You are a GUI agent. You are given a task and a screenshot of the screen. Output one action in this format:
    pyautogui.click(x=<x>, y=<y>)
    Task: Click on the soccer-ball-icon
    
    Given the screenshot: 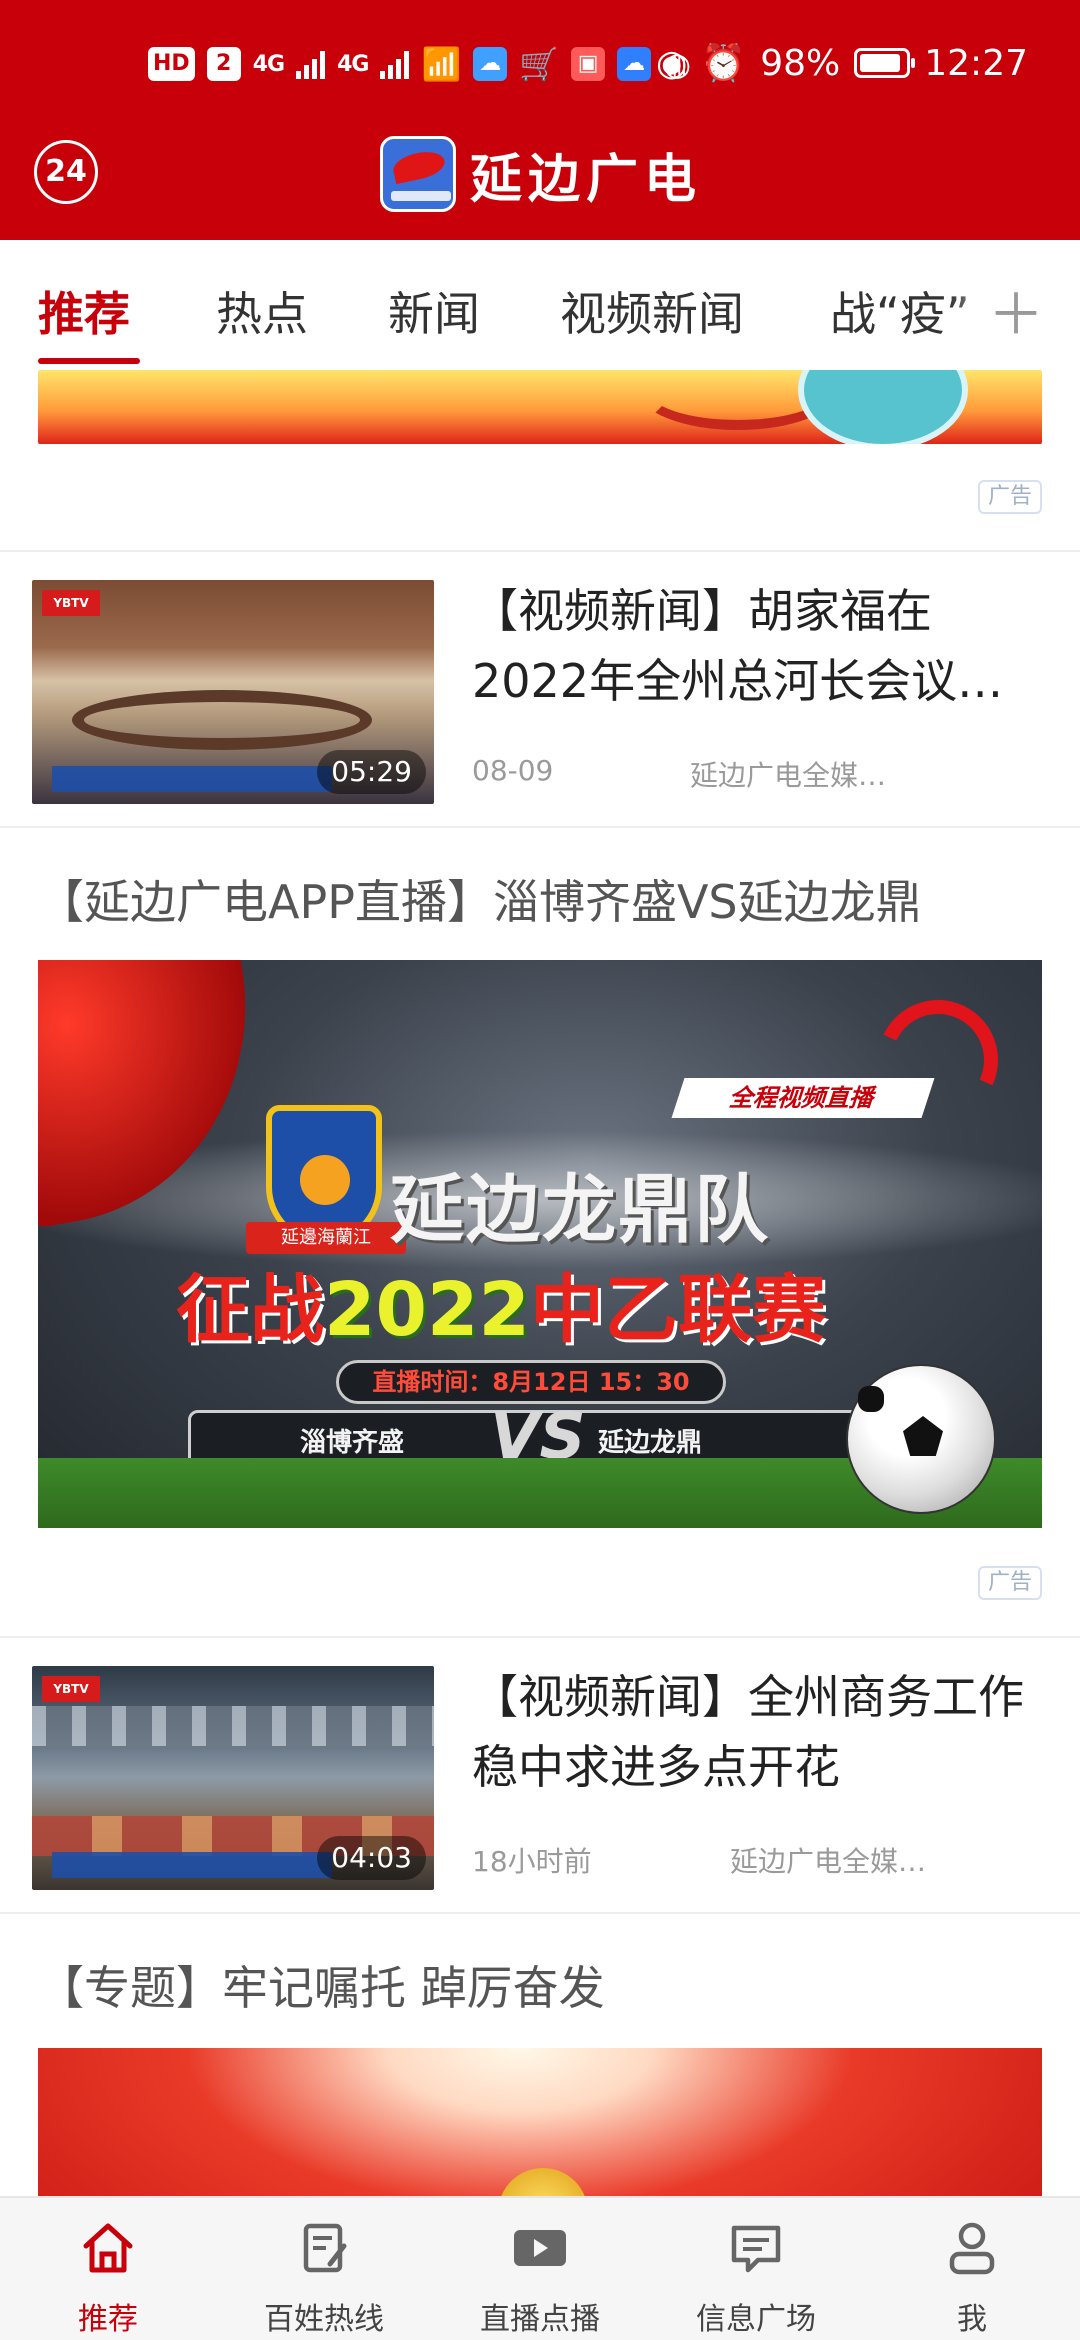 What is the action you would take?
    pyautogui.click(x=921, y=1439)
    